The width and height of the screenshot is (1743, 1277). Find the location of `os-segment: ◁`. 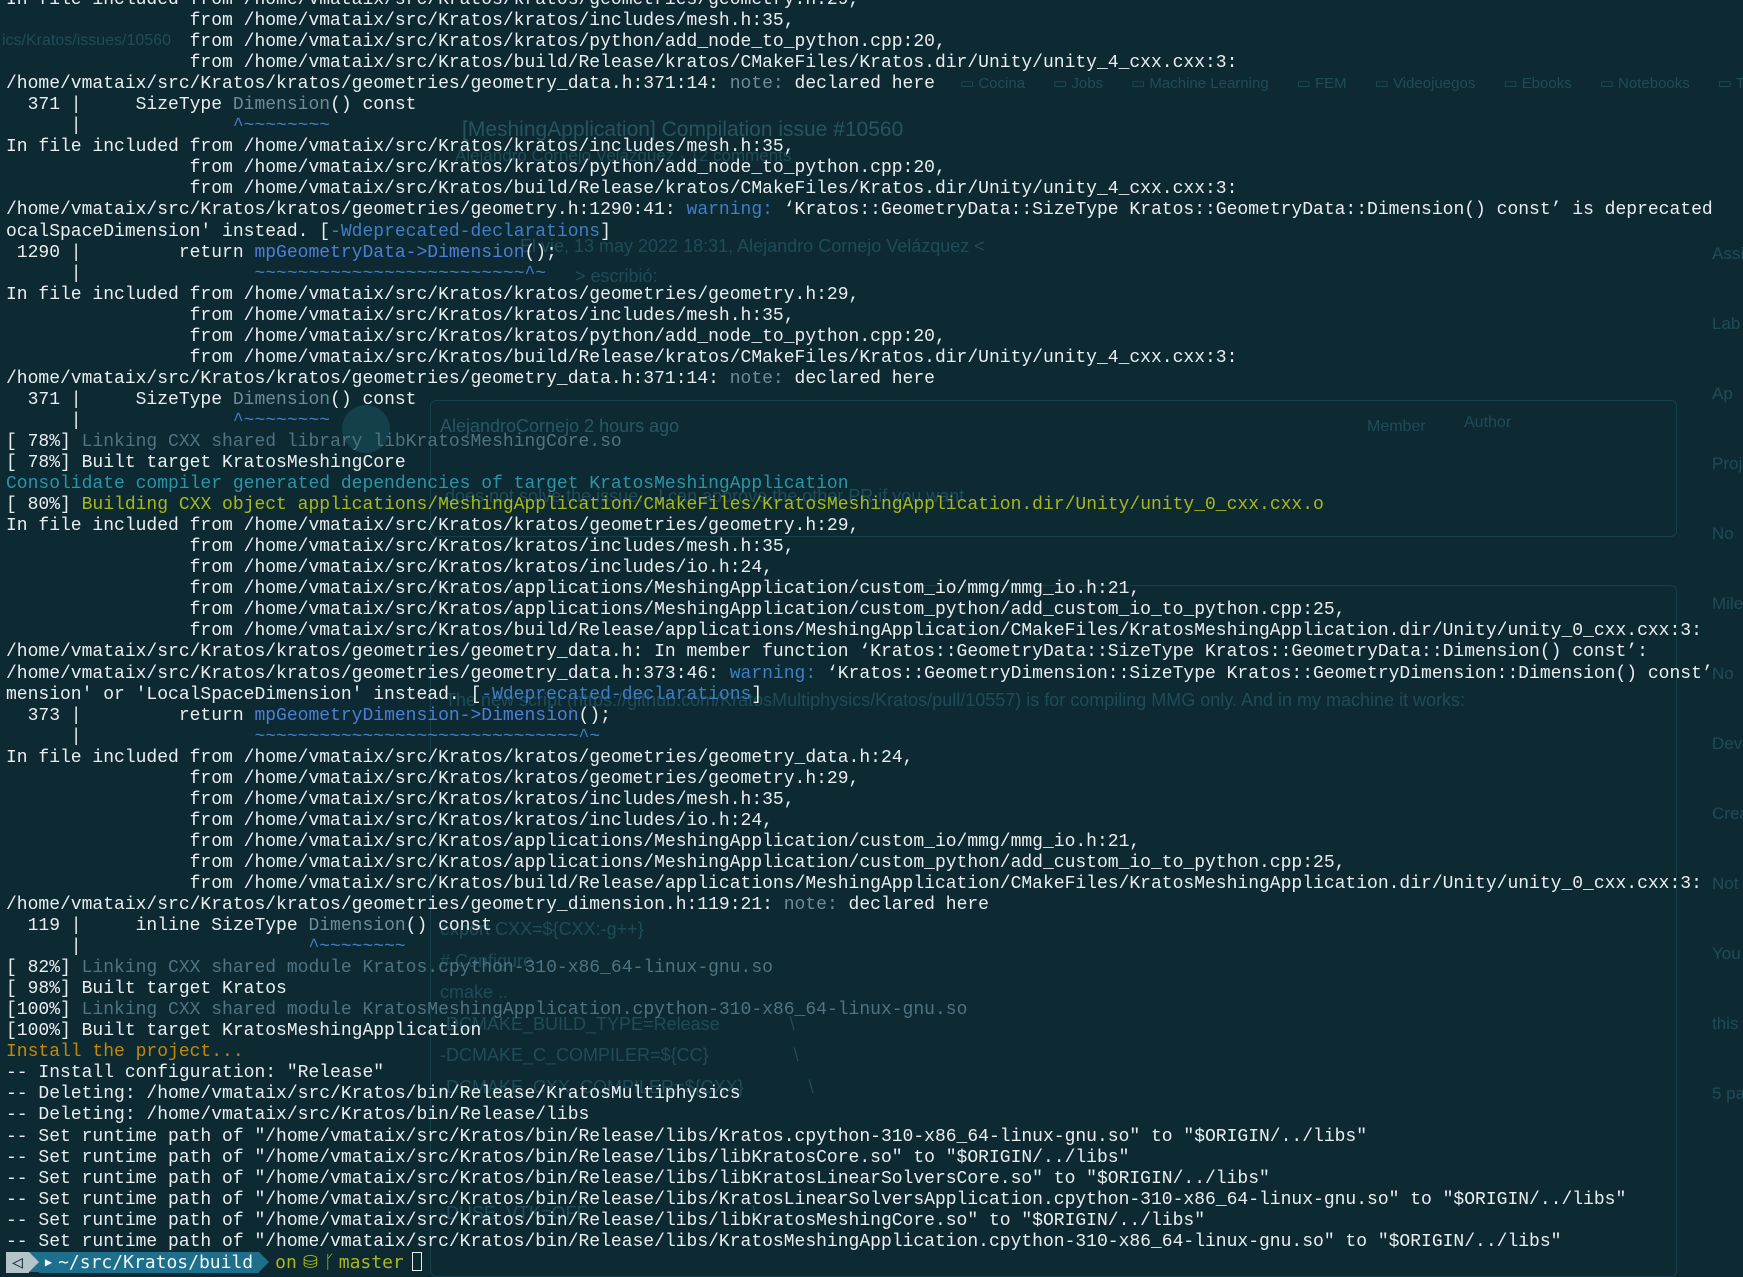

os-segment: ◁ is located at coordinates (17, 1262).